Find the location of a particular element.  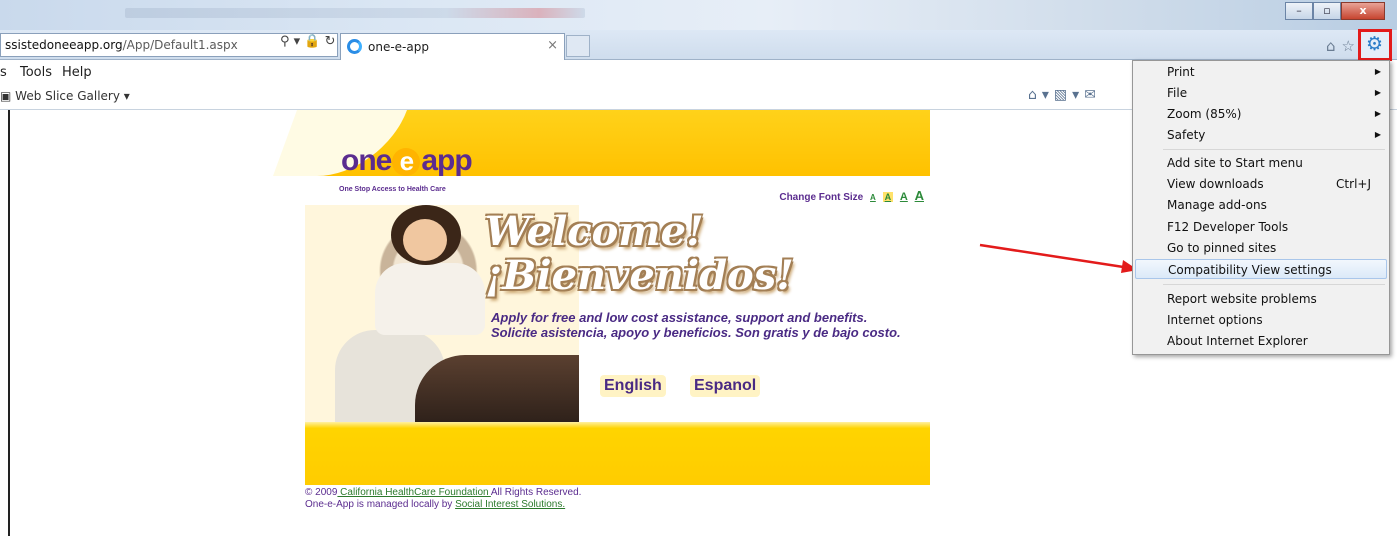

menu-item-label: Print is located at coordinates (1181, 72).